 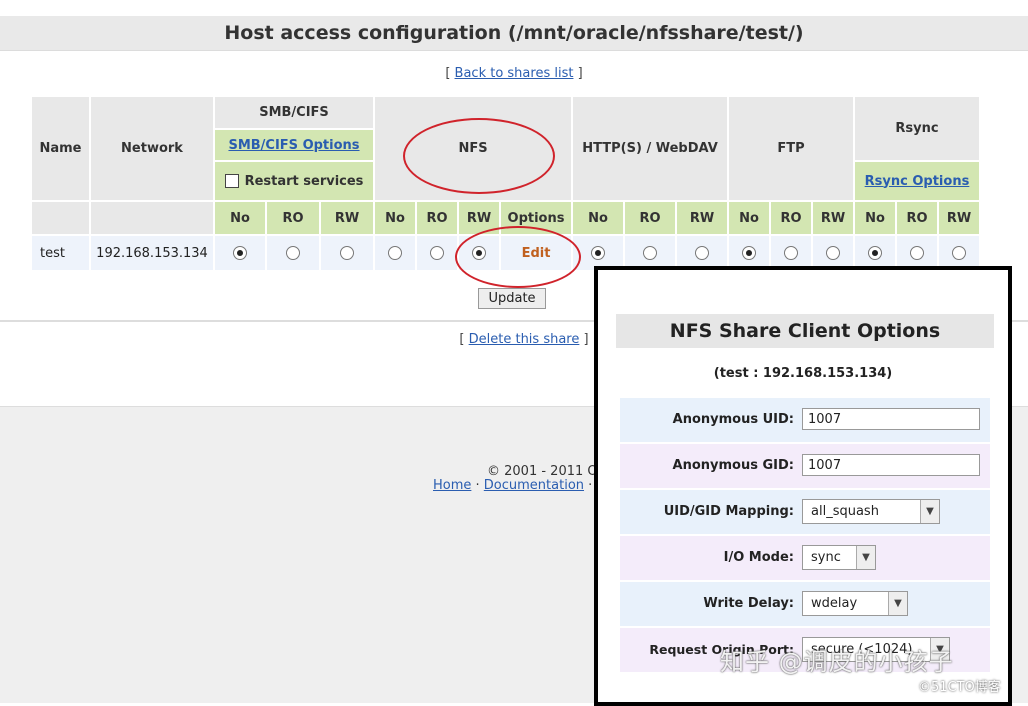 I want to click on back-to-shares-link: Back to shares list, so click(x=514, y=73).